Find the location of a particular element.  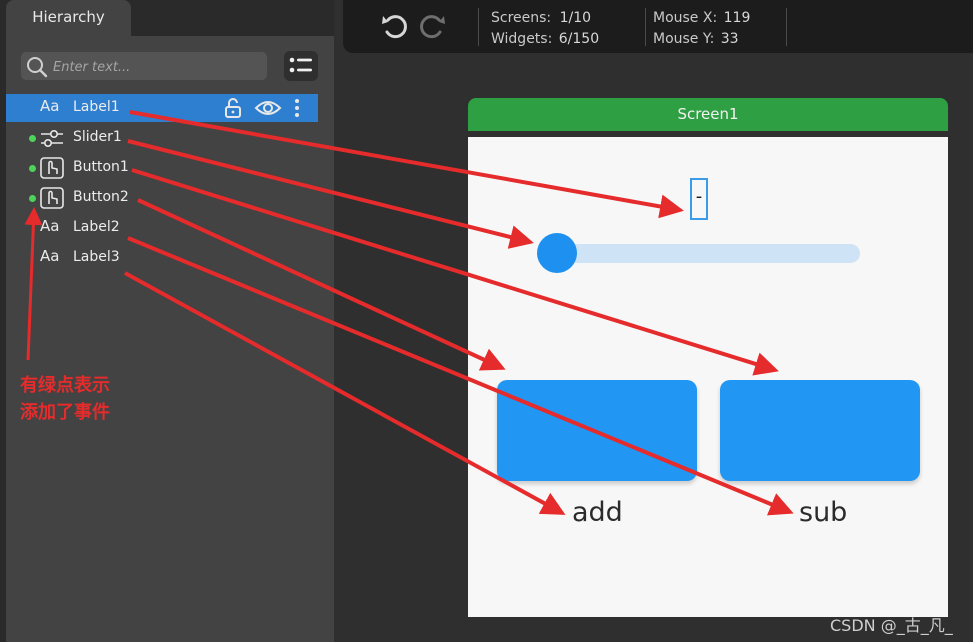

list-icon is located at coordinates (300, 65).